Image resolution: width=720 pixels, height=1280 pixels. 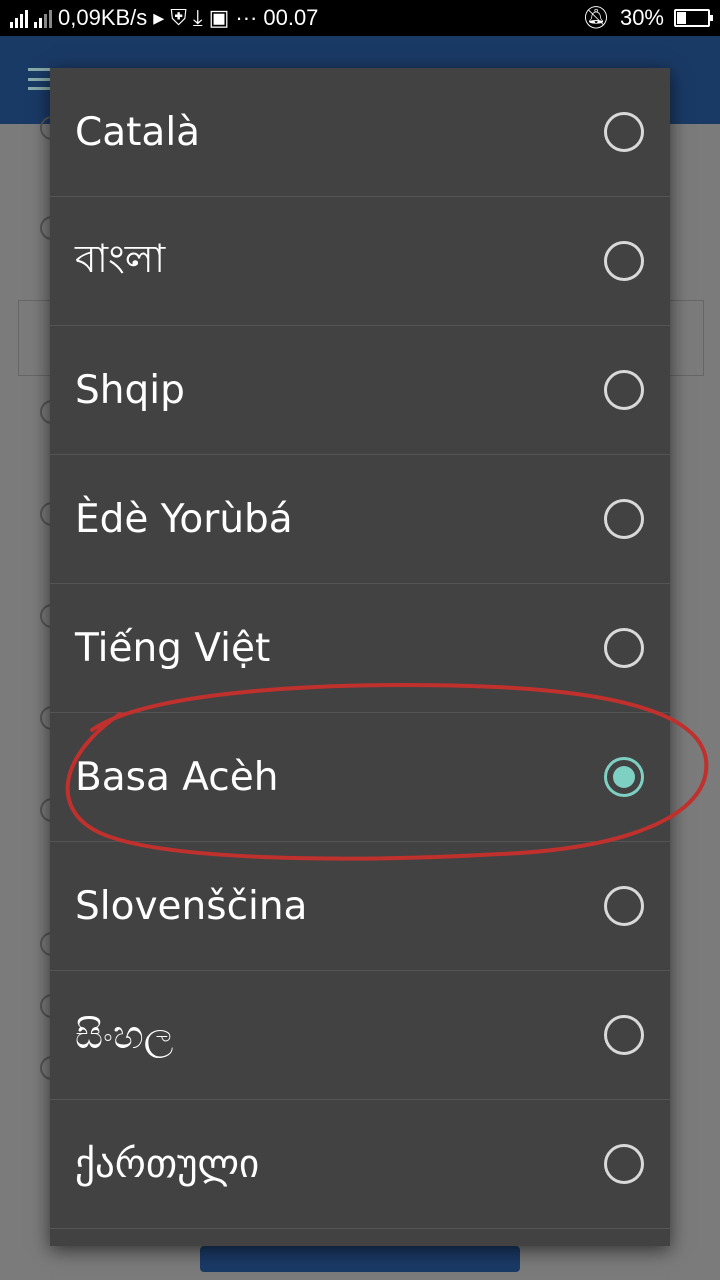 I want to click on language-option: ქართული, so click(x=360, y=1164).